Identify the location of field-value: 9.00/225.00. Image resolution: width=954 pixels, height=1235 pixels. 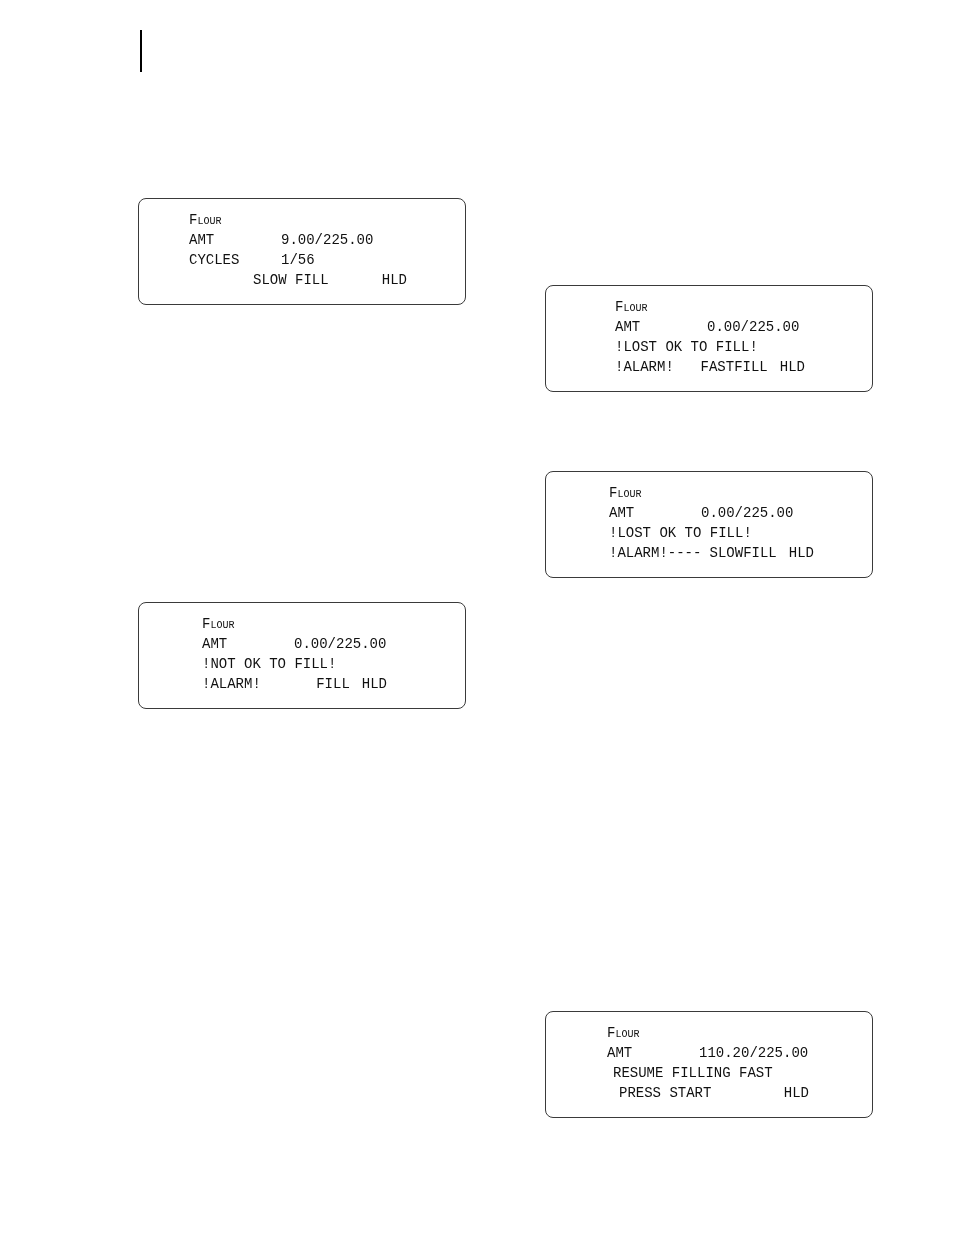
(327, 240).